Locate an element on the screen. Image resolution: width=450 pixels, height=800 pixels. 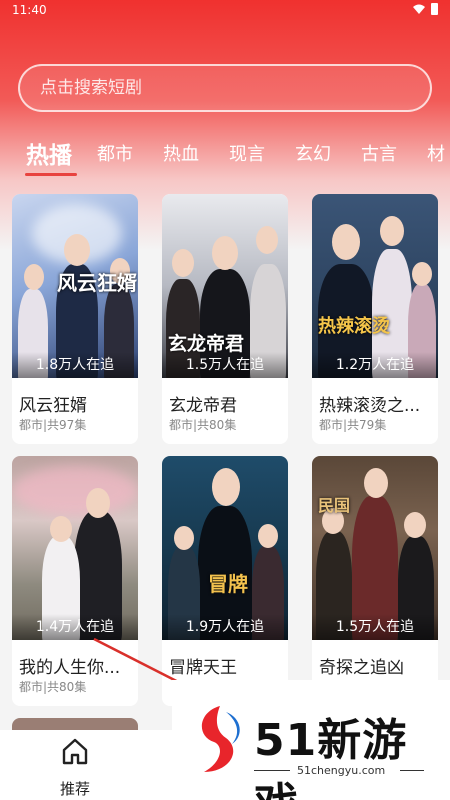
followers-count: 1.2万人在追 is located at coordinates (375, 365).